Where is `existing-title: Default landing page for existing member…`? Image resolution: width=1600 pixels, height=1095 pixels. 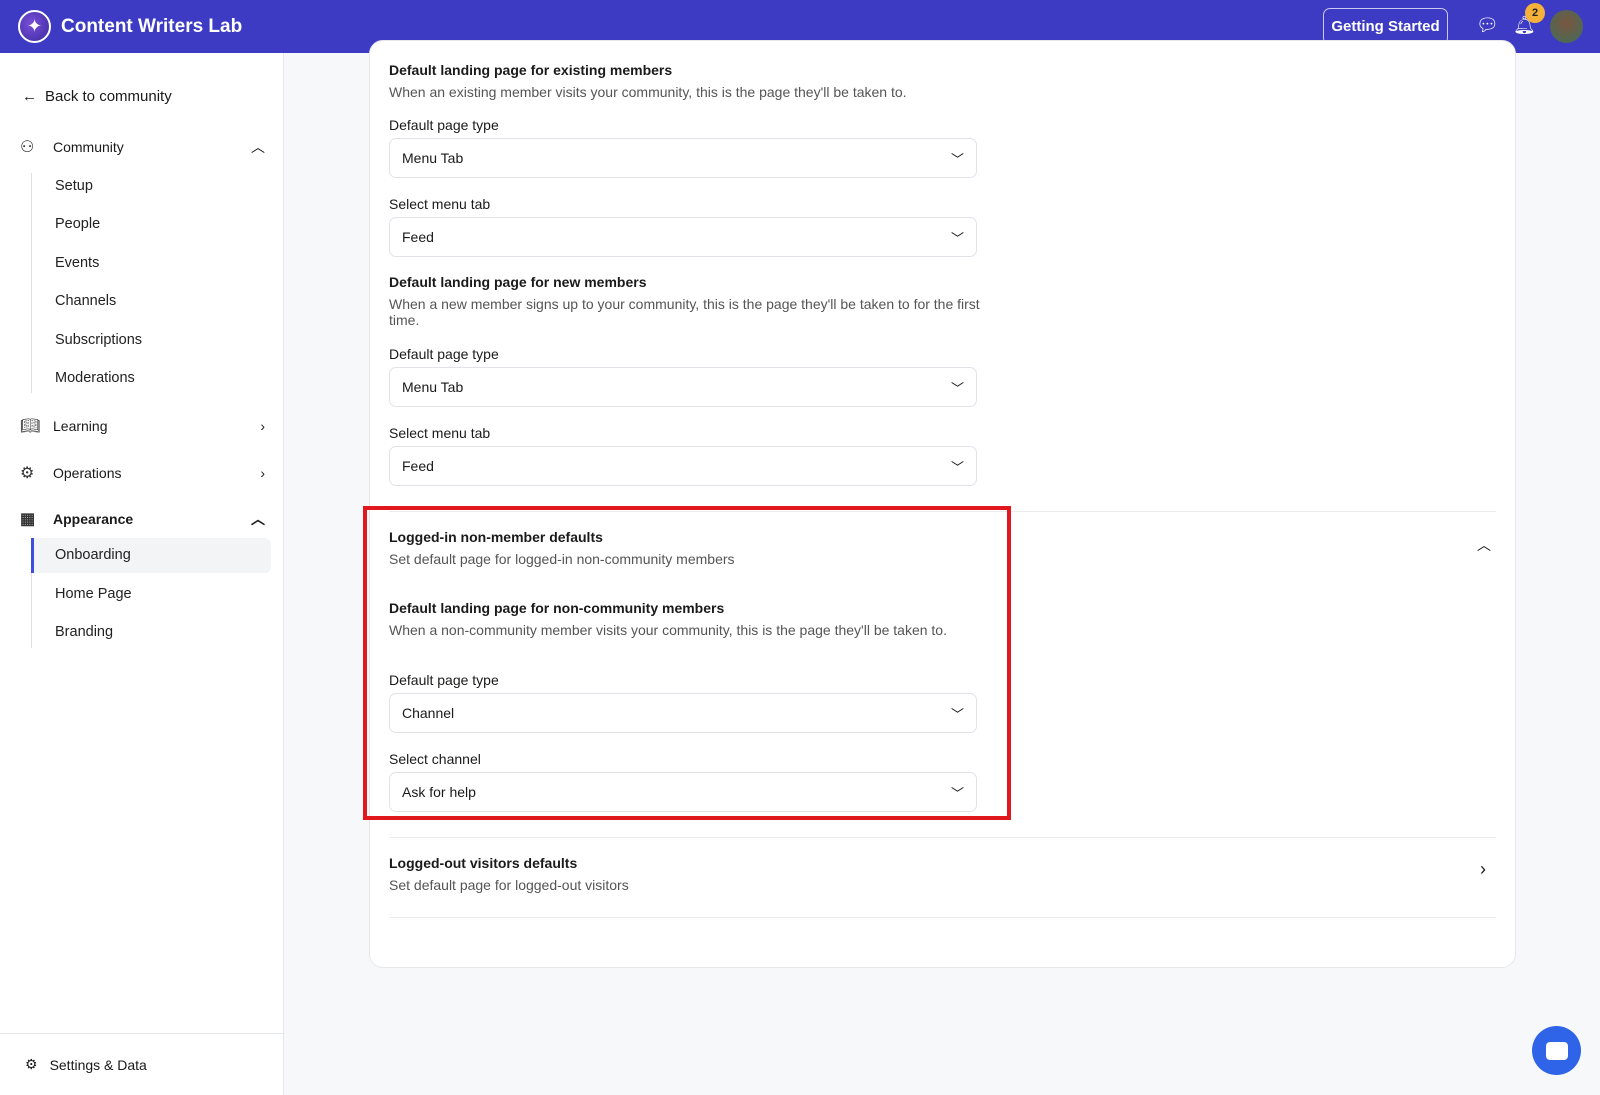
existing-title: Default landing page for existing member… is located at coordinates (531, 70).